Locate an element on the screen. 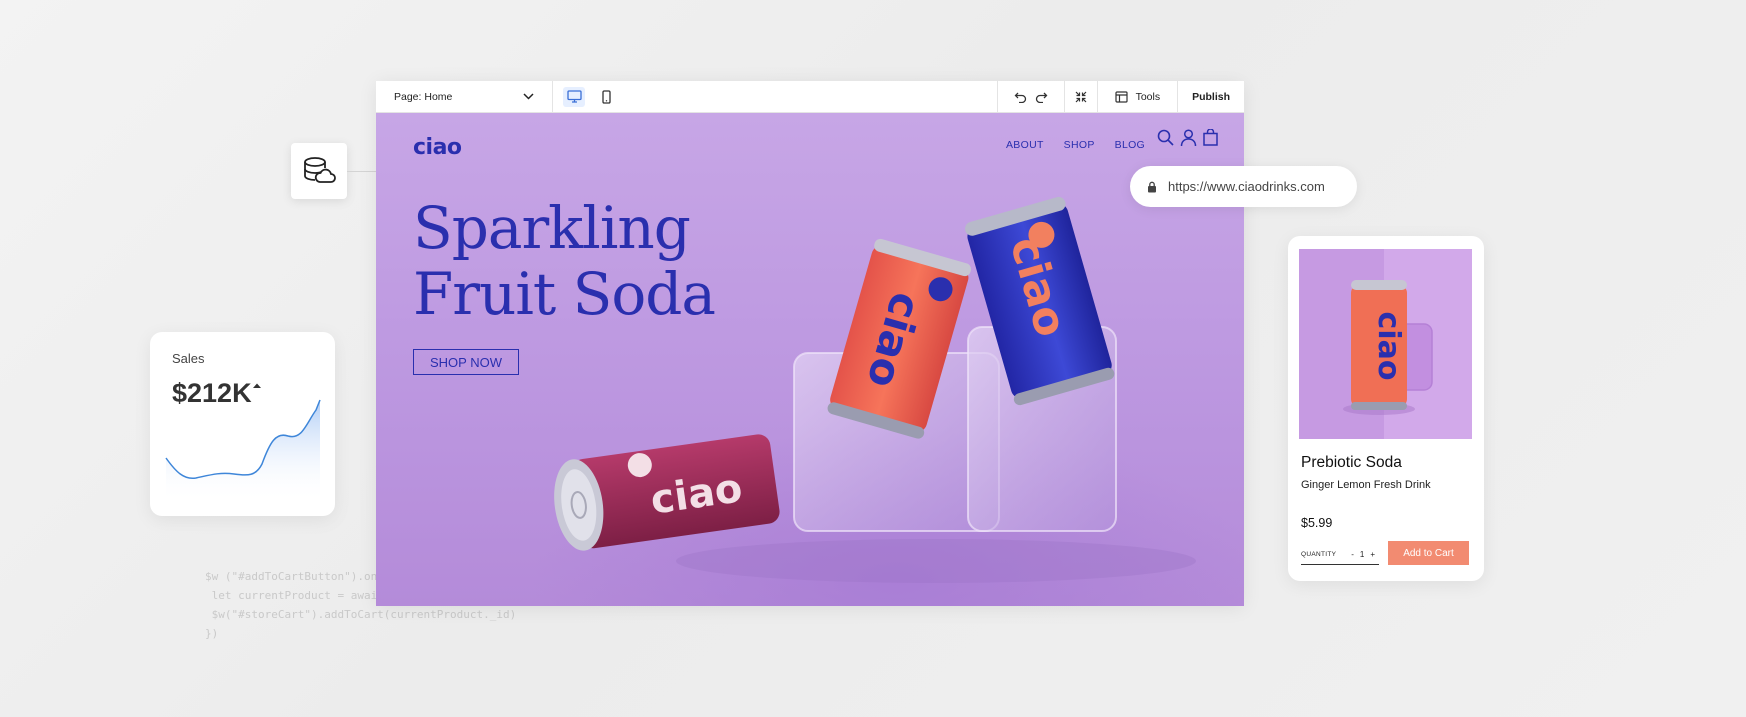  code-line: }) is located at coordinates (212, 633).